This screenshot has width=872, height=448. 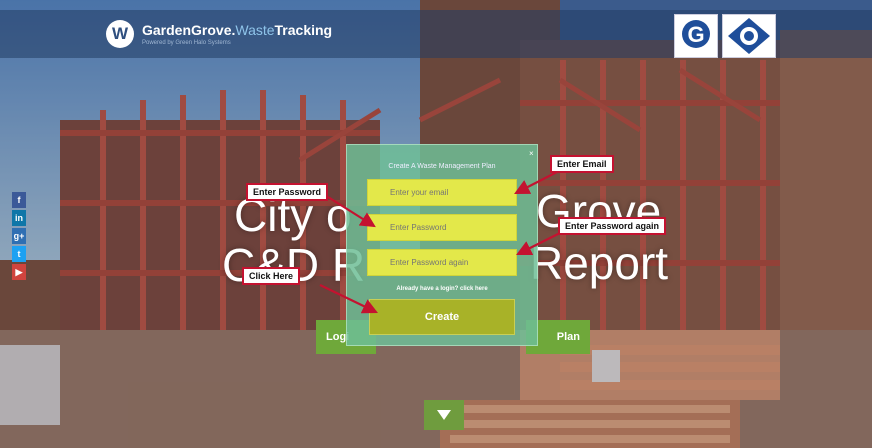 What do you see at coordinates (442, 289) in the screenshot?
I see `login-link: Already have a login? click here` at bounding box center [442, 289].